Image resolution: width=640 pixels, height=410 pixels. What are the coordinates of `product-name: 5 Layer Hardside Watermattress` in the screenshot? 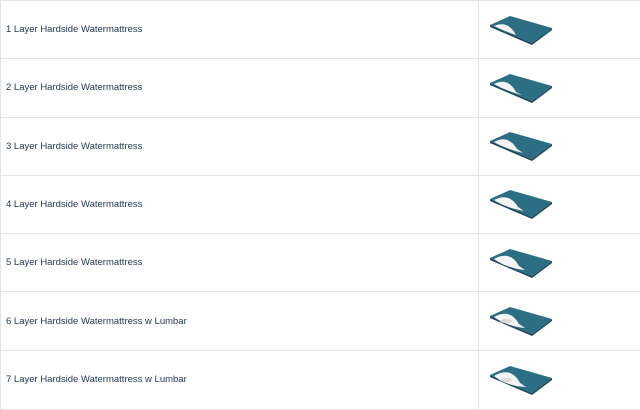 It's located at (239, 263).